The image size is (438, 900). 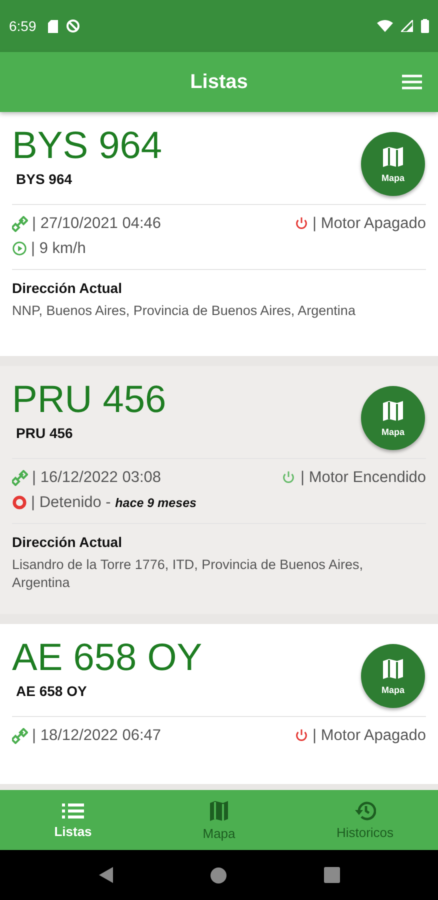 What do you see at coordinates (22, 26) in the screenshot?
I see `status-time: 6:59` at bounding box center [22, 26].